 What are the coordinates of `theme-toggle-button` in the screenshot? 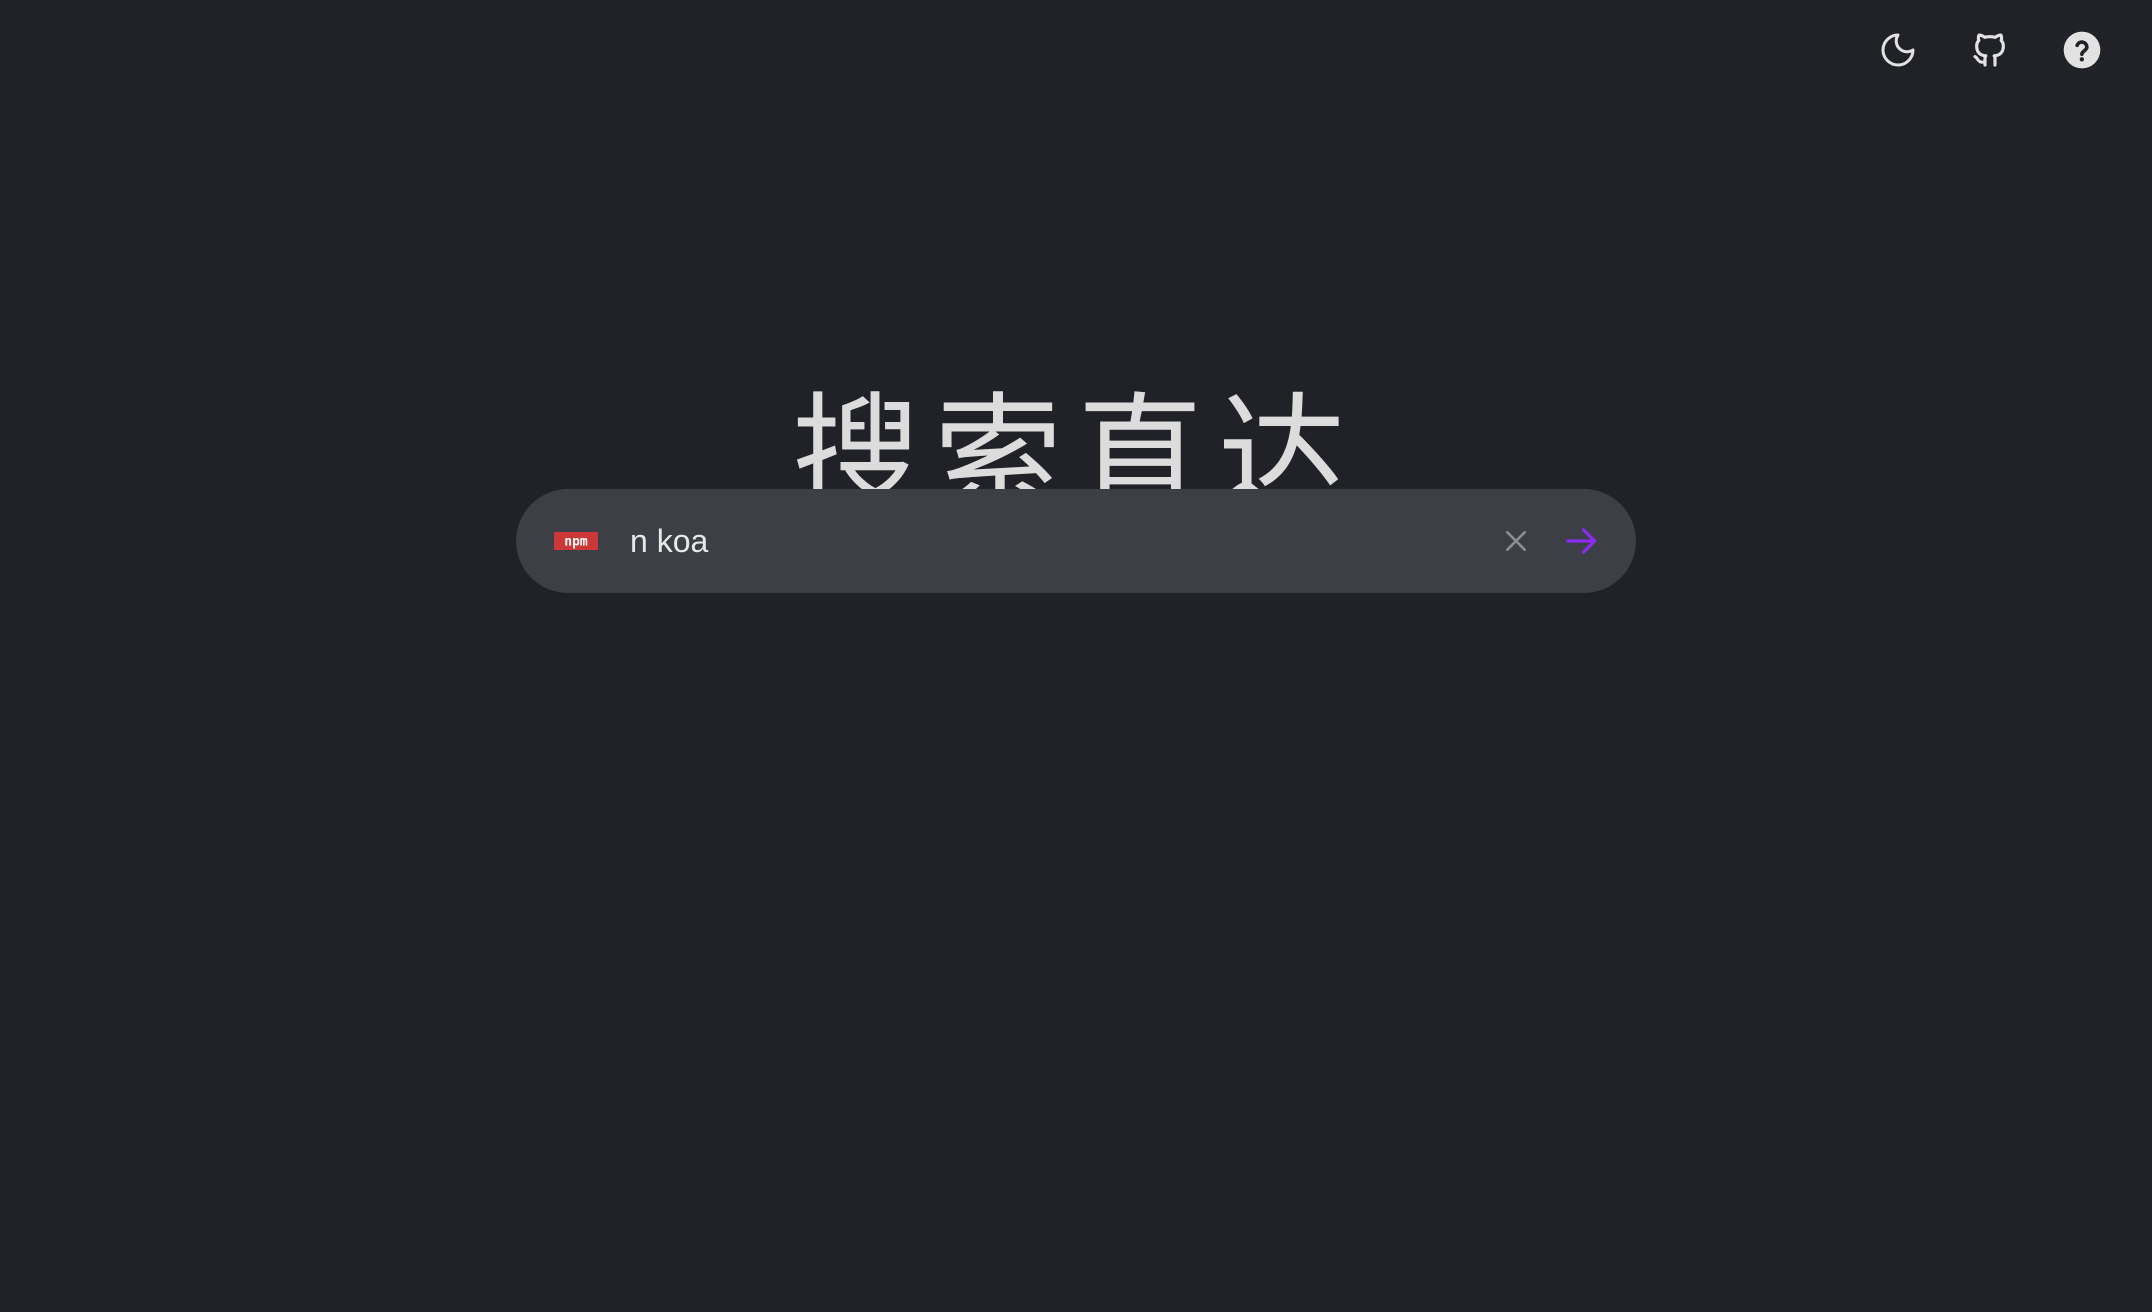 It's located at (1898, 50).